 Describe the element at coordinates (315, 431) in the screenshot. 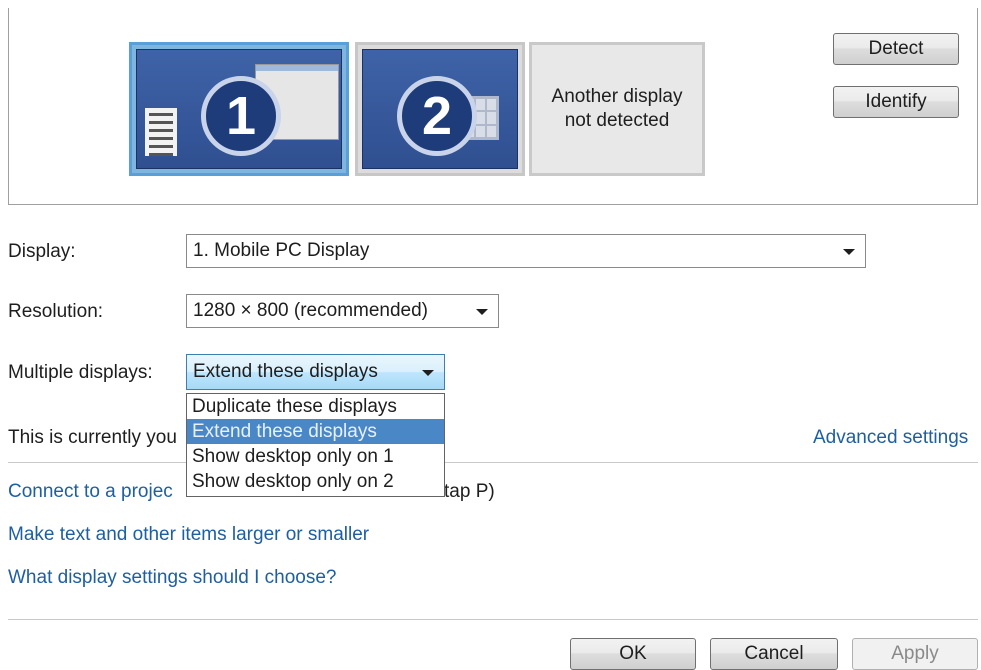

I see `option-extend: Extend these displays` at that location.